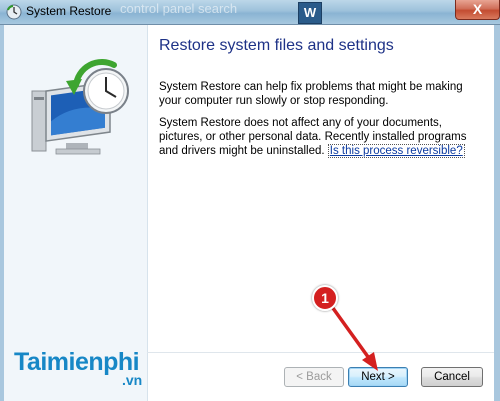 The width and height of the screenshot is (500, 401). I want to click on system-restore-icon, so click(14, 12).